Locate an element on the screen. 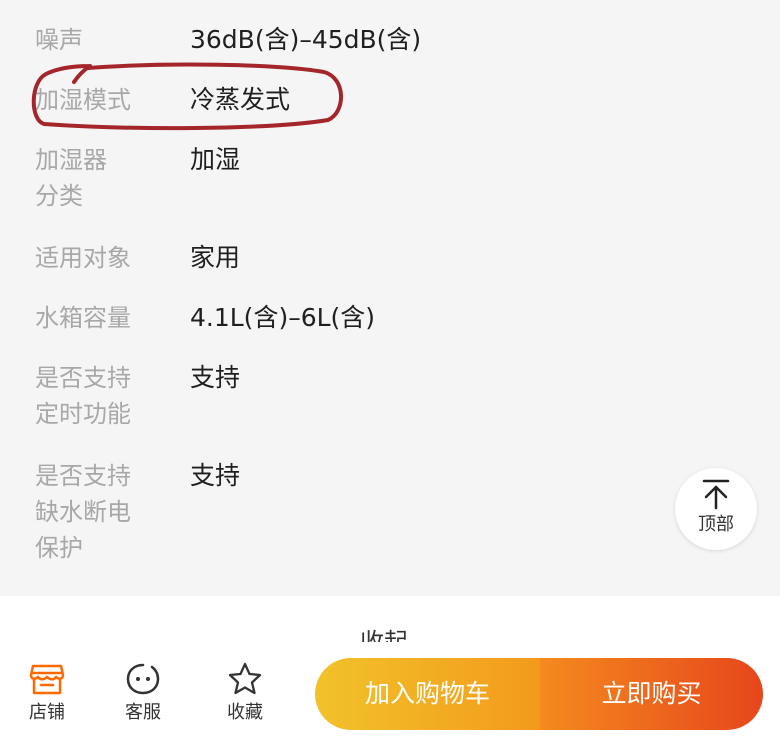 The height and width of the screenshot is (746, 780). customer-service-face-icon is located at coordinates (143, 679).